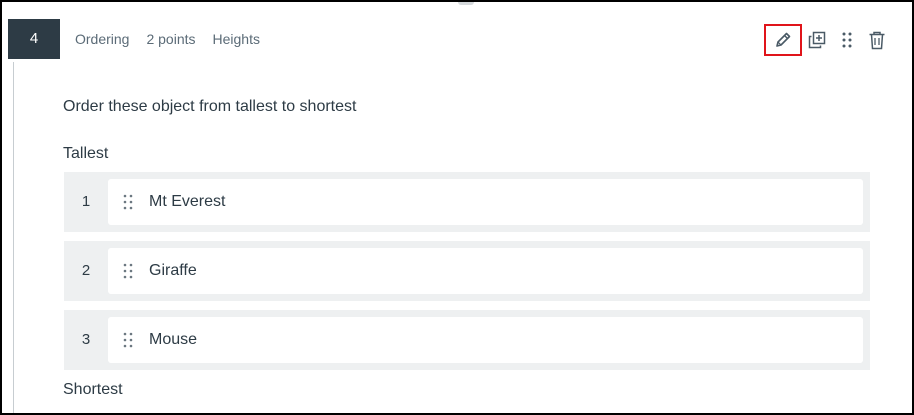 The width and height of the screenshot is (914, 415). I want to click on item-label: Mt Everest, so click(187, 201).